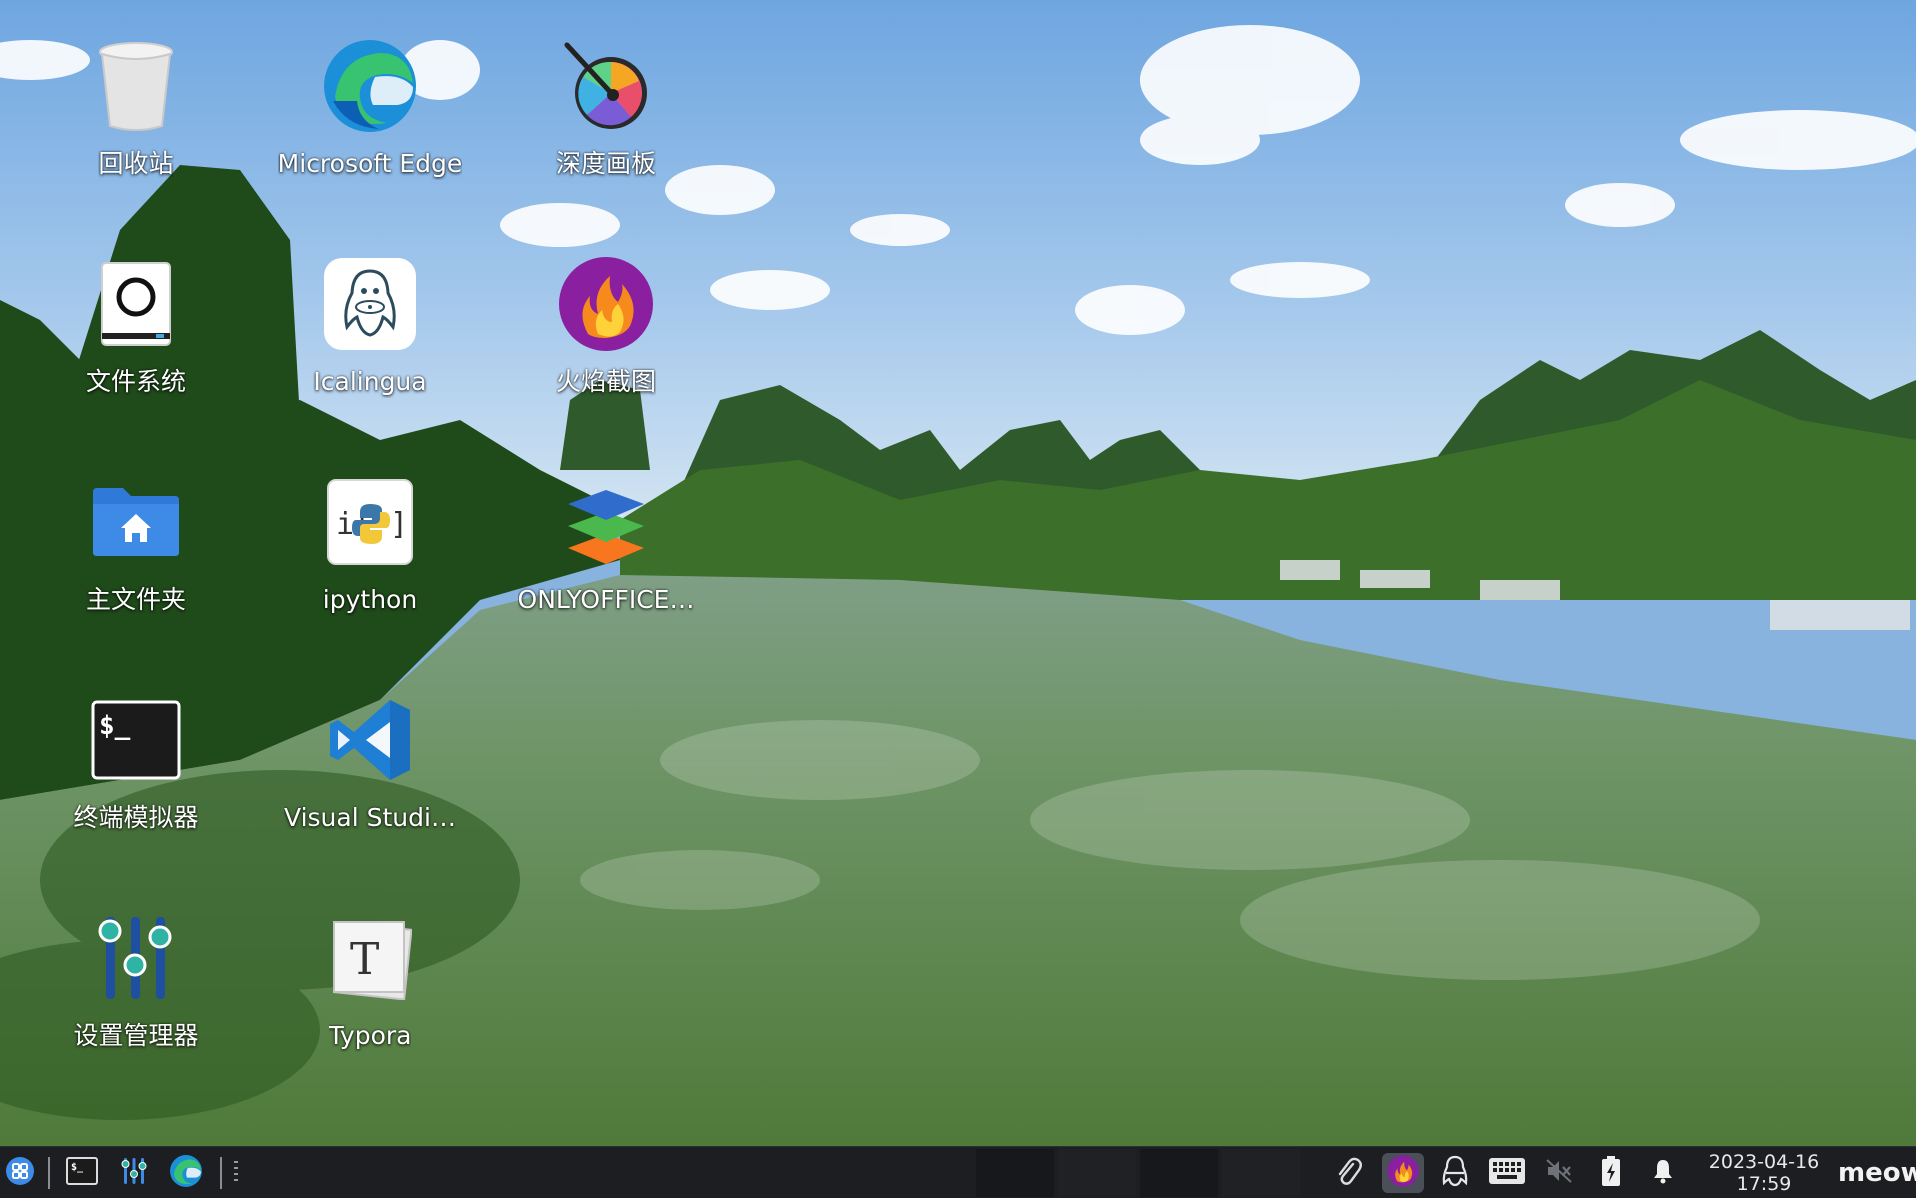 The height and width of the screenshot is (1198, 1916). I want to click on filesystem-icon, so click(136, 304).